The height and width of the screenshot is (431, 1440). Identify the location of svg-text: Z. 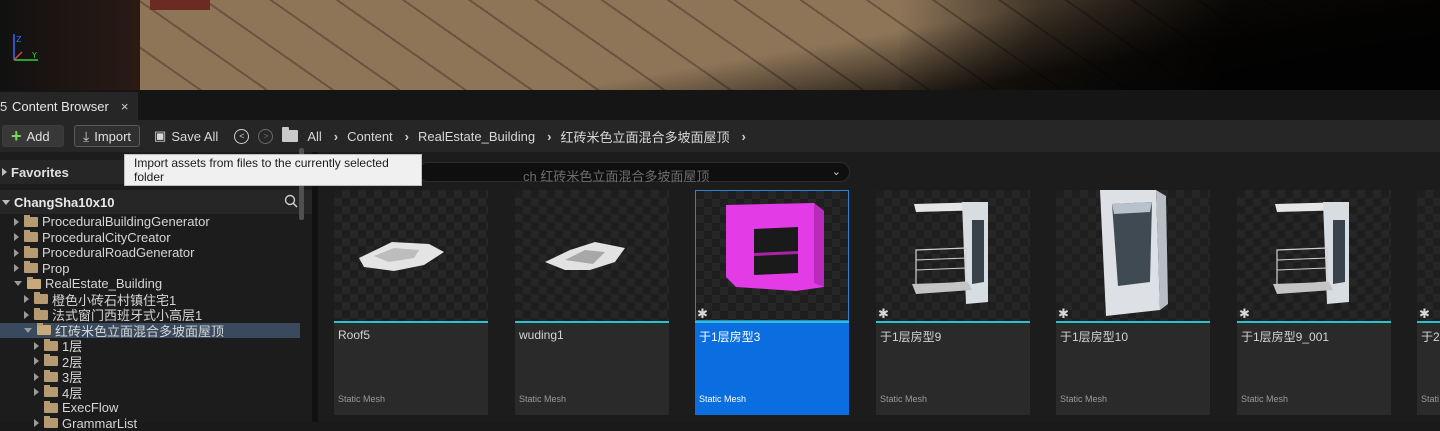
(19, 39).